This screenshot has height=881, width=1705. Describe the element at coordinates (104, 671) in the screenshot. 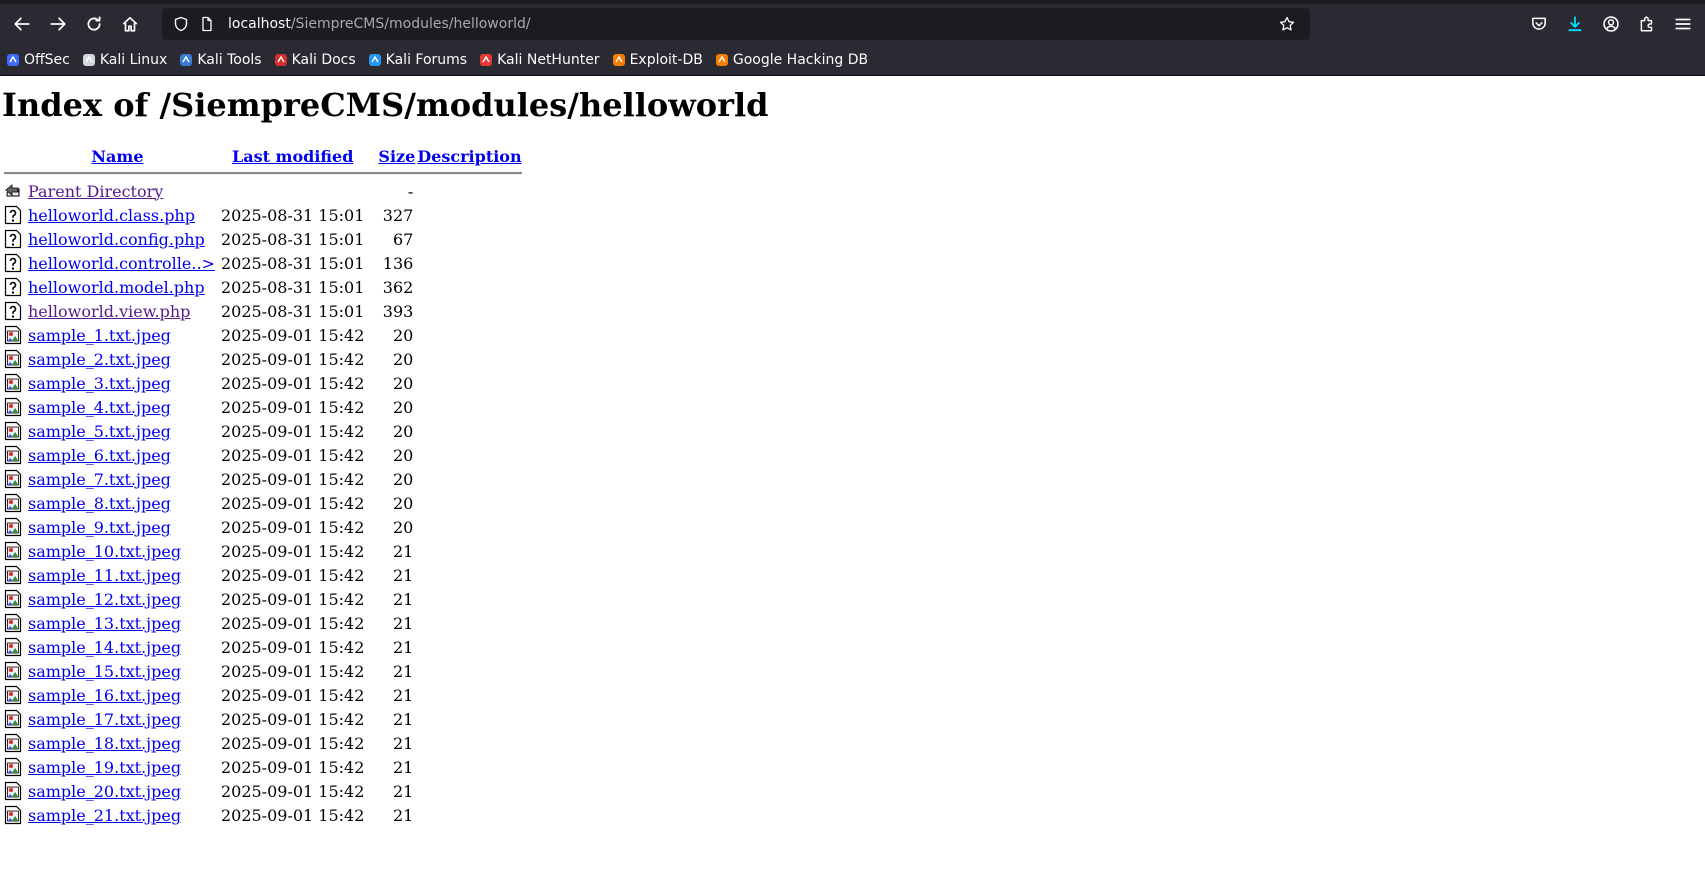

I see `file-link: sample_15.txt.jpeg` at that location.